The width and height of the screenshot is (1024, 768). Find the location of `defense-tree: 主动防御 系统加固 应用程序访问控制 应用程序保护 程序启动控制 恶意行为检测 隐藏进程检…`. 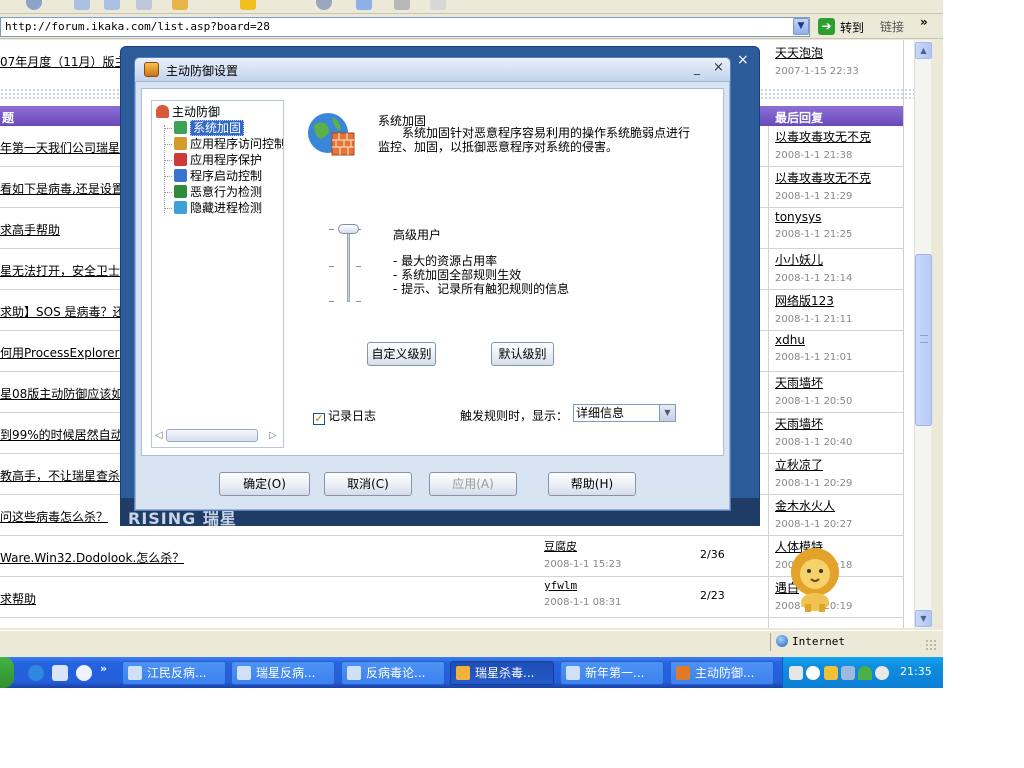

defense-tree: 主动防御 系统加固 应用程序访问控制 应用程序保护 程序启动控制 恶意行为检测 隐藏进程检… is located at coordinates (217, 274).